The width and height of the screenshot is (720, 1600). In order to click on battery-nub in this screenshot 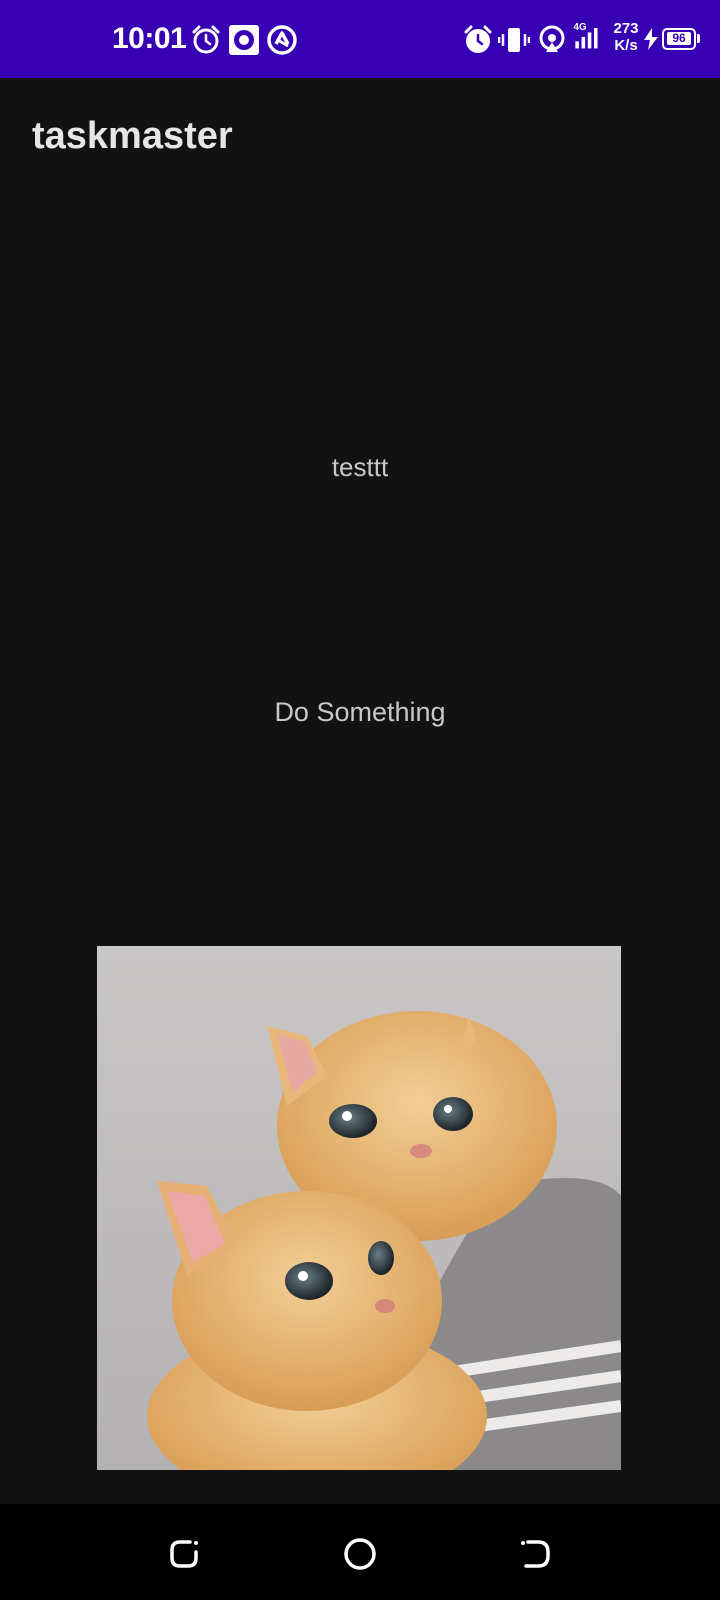, I will do `click(698, 38)`.